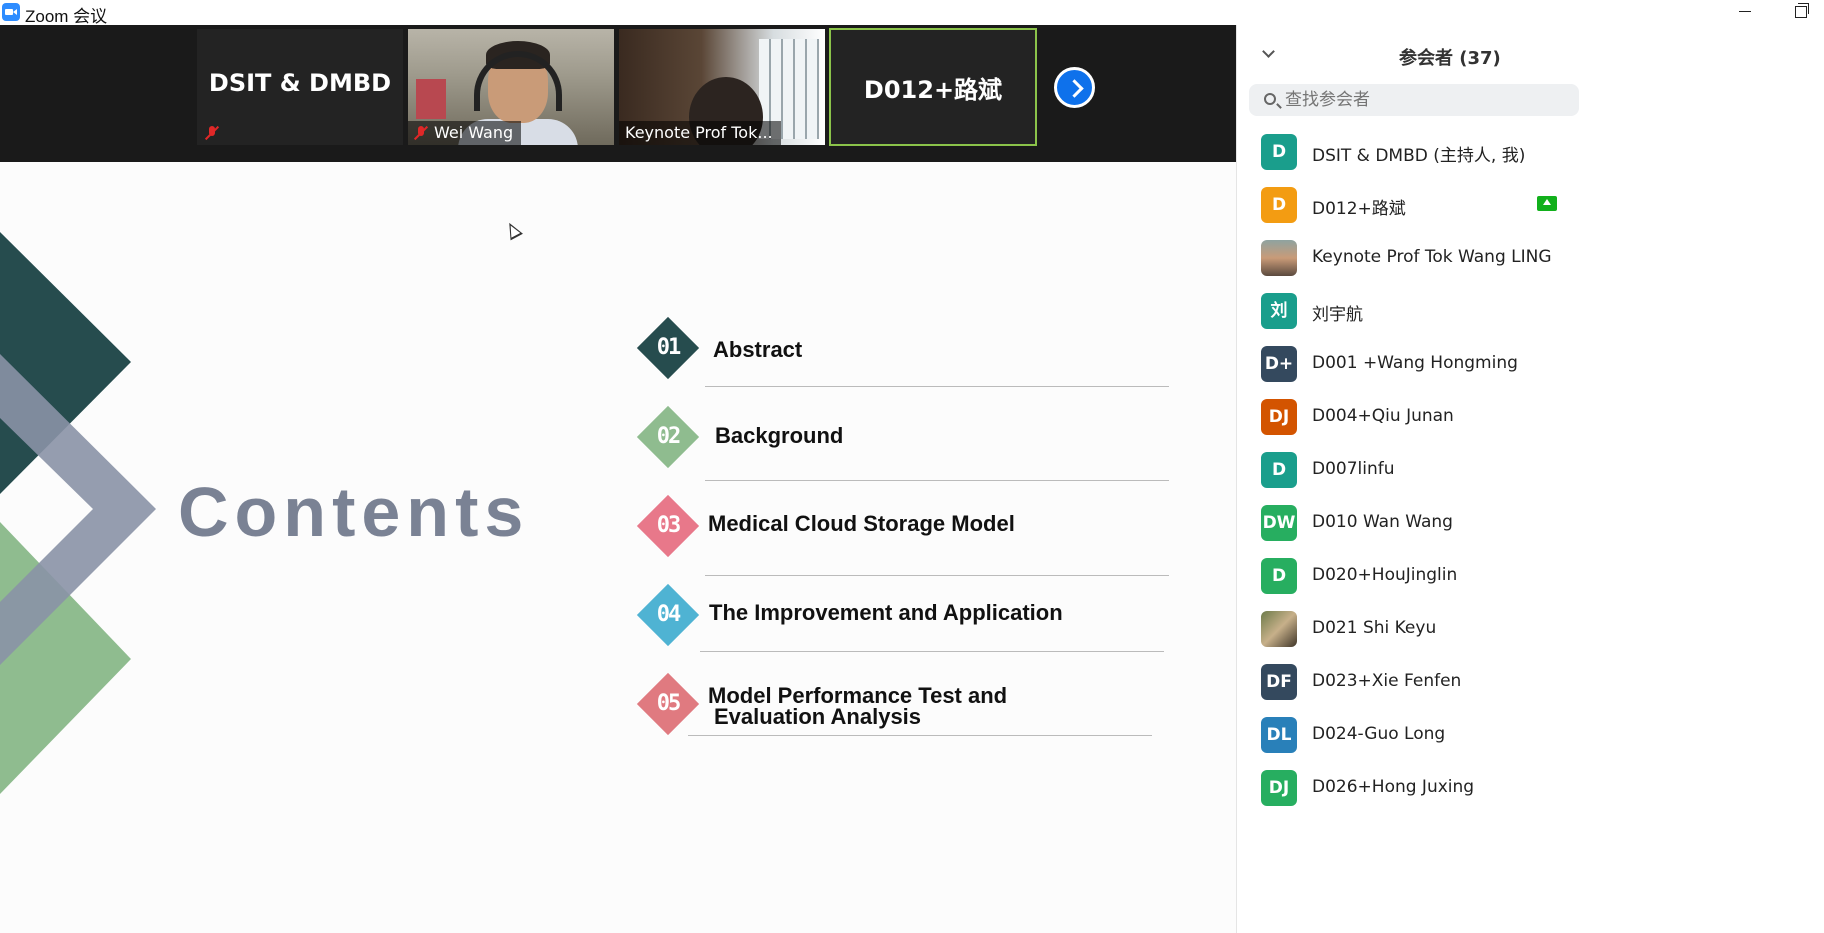 The width and height of the screenshot is (1824, 933). What do you see at coordinates (669, 436) in the screenshot?
I see `toc-number-2: 02` at bounding box center [669, 436].